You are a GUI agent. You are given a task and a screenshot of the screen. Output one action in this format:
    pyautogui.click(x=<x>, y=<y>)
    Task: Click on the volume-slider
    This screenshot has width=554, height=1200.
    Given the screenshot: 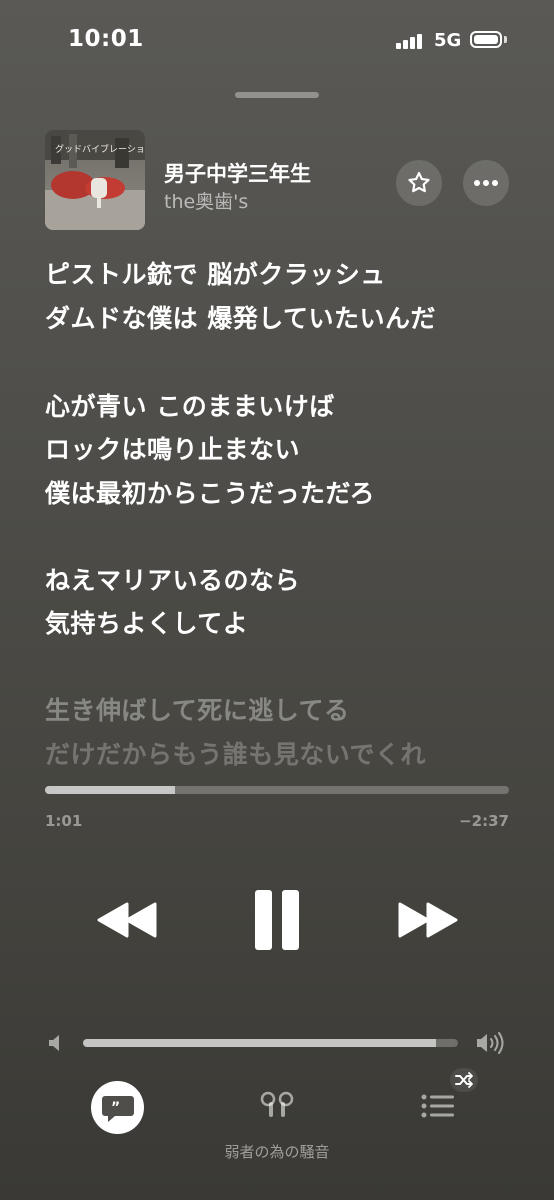 What is the action you would take?
    pyautogui.click(x=270, y=1043)
    